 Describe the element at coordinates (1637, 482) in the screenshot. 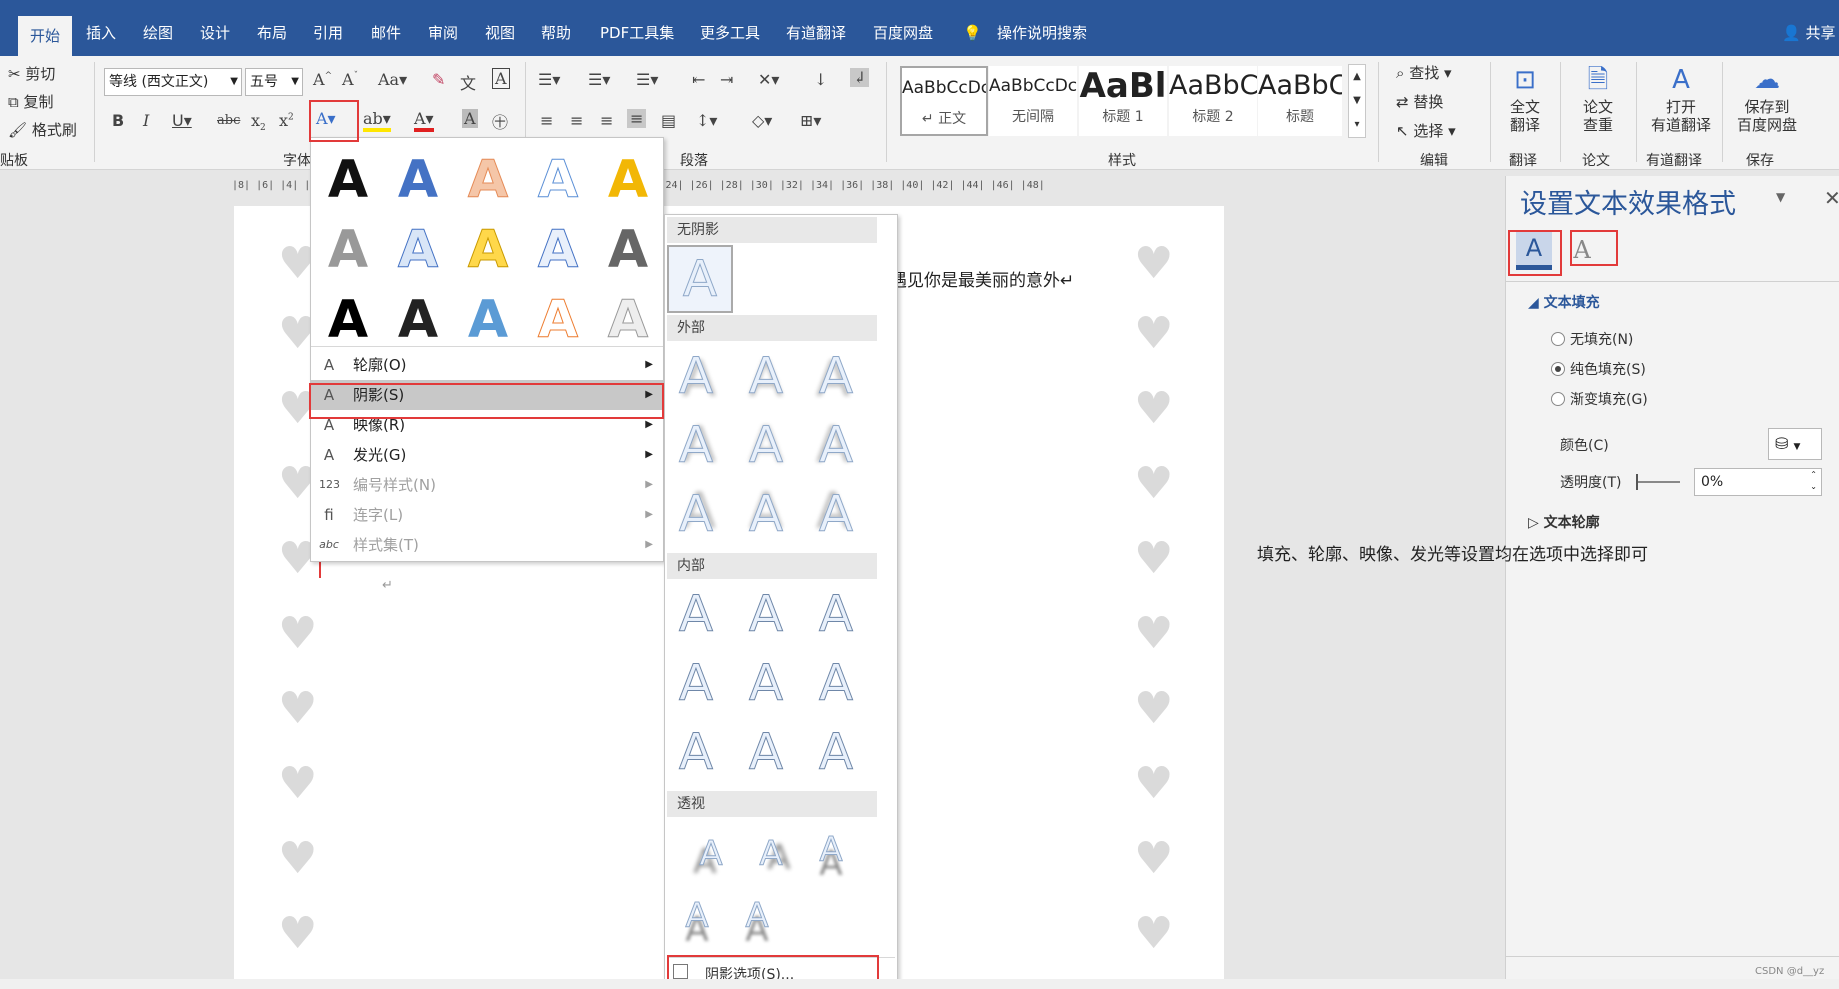

I see `slider-thumb` at that location.